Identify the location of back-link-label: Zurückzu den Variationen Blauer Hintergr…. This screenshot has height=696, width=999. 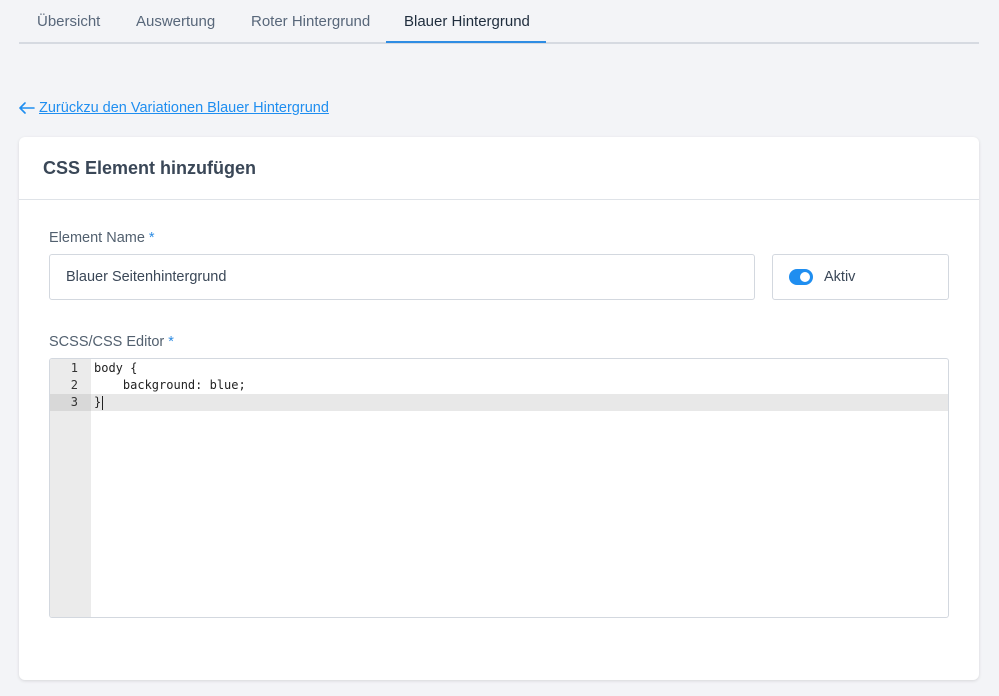
(184, 108).